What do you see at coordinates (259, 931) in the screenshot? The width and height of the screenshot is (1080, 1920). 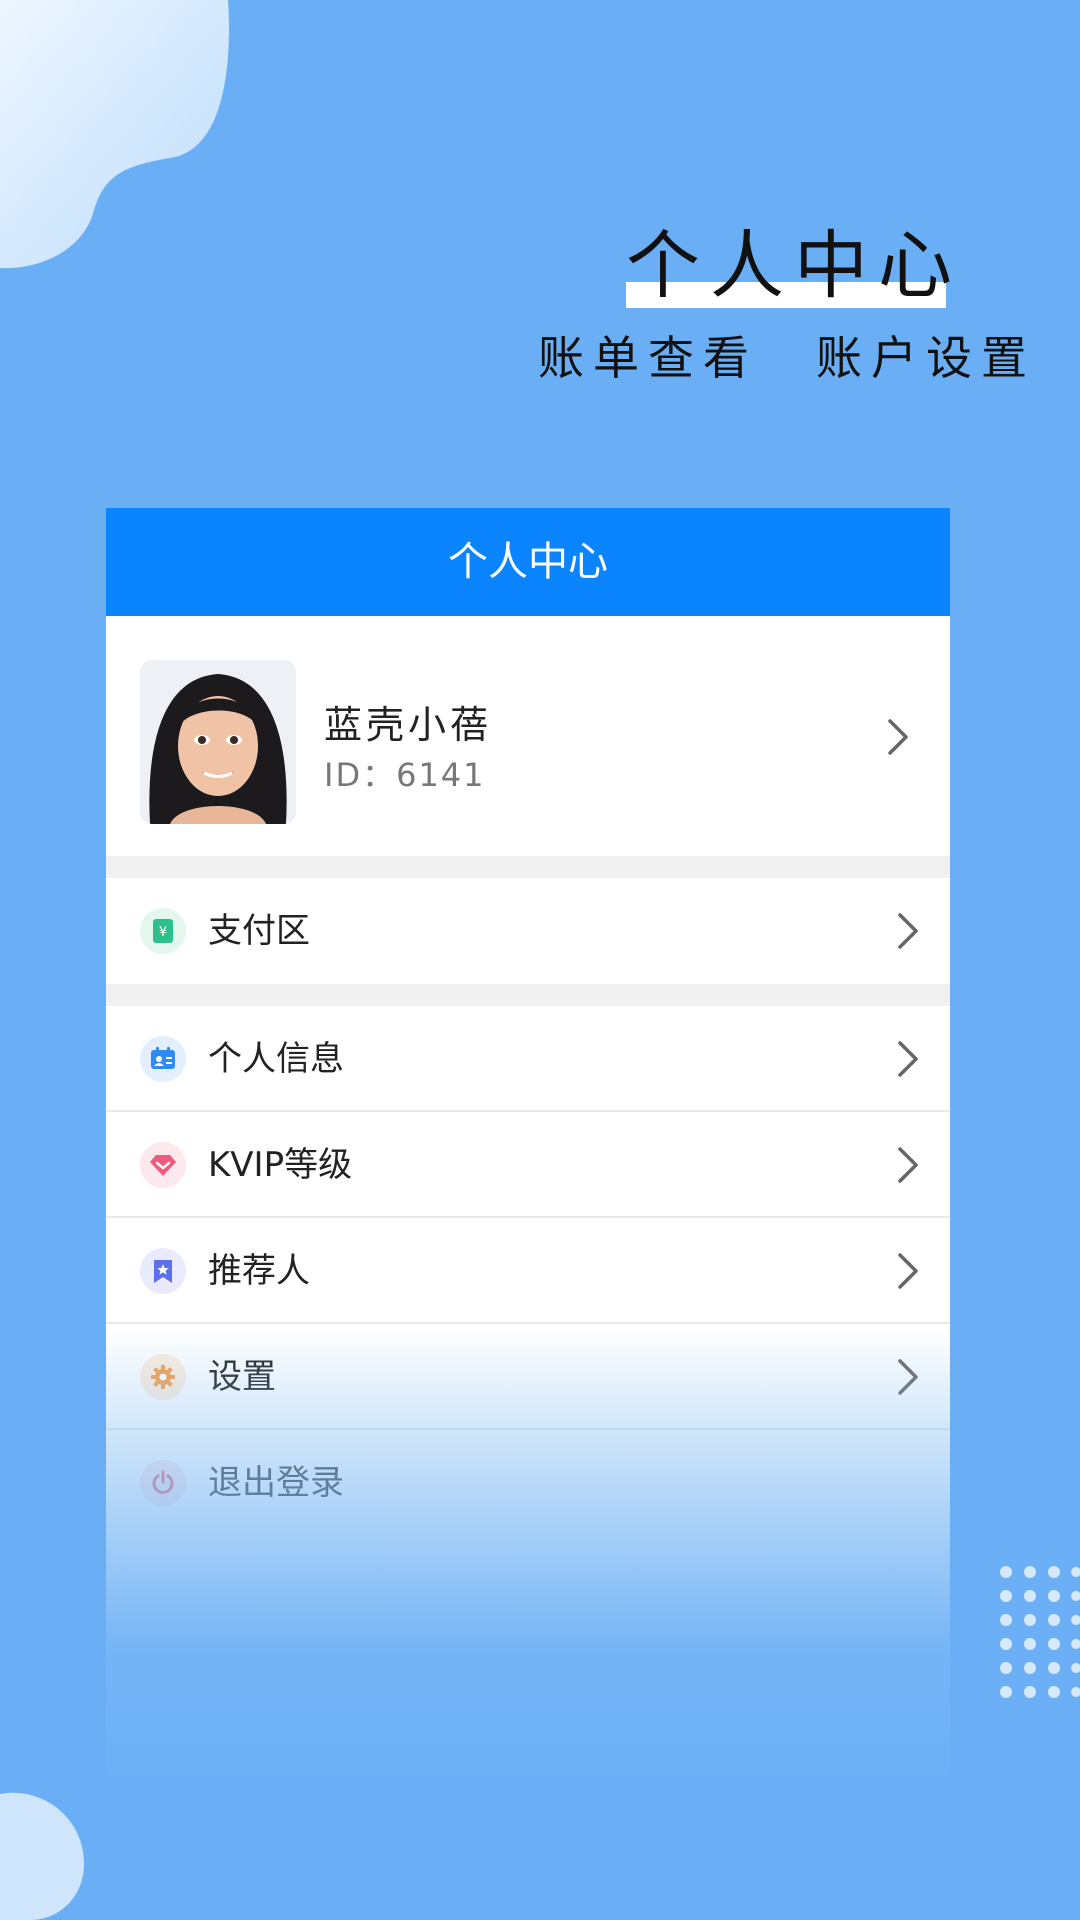 I see `menu-item-label: 支付区` at bounding box center [259, 931].